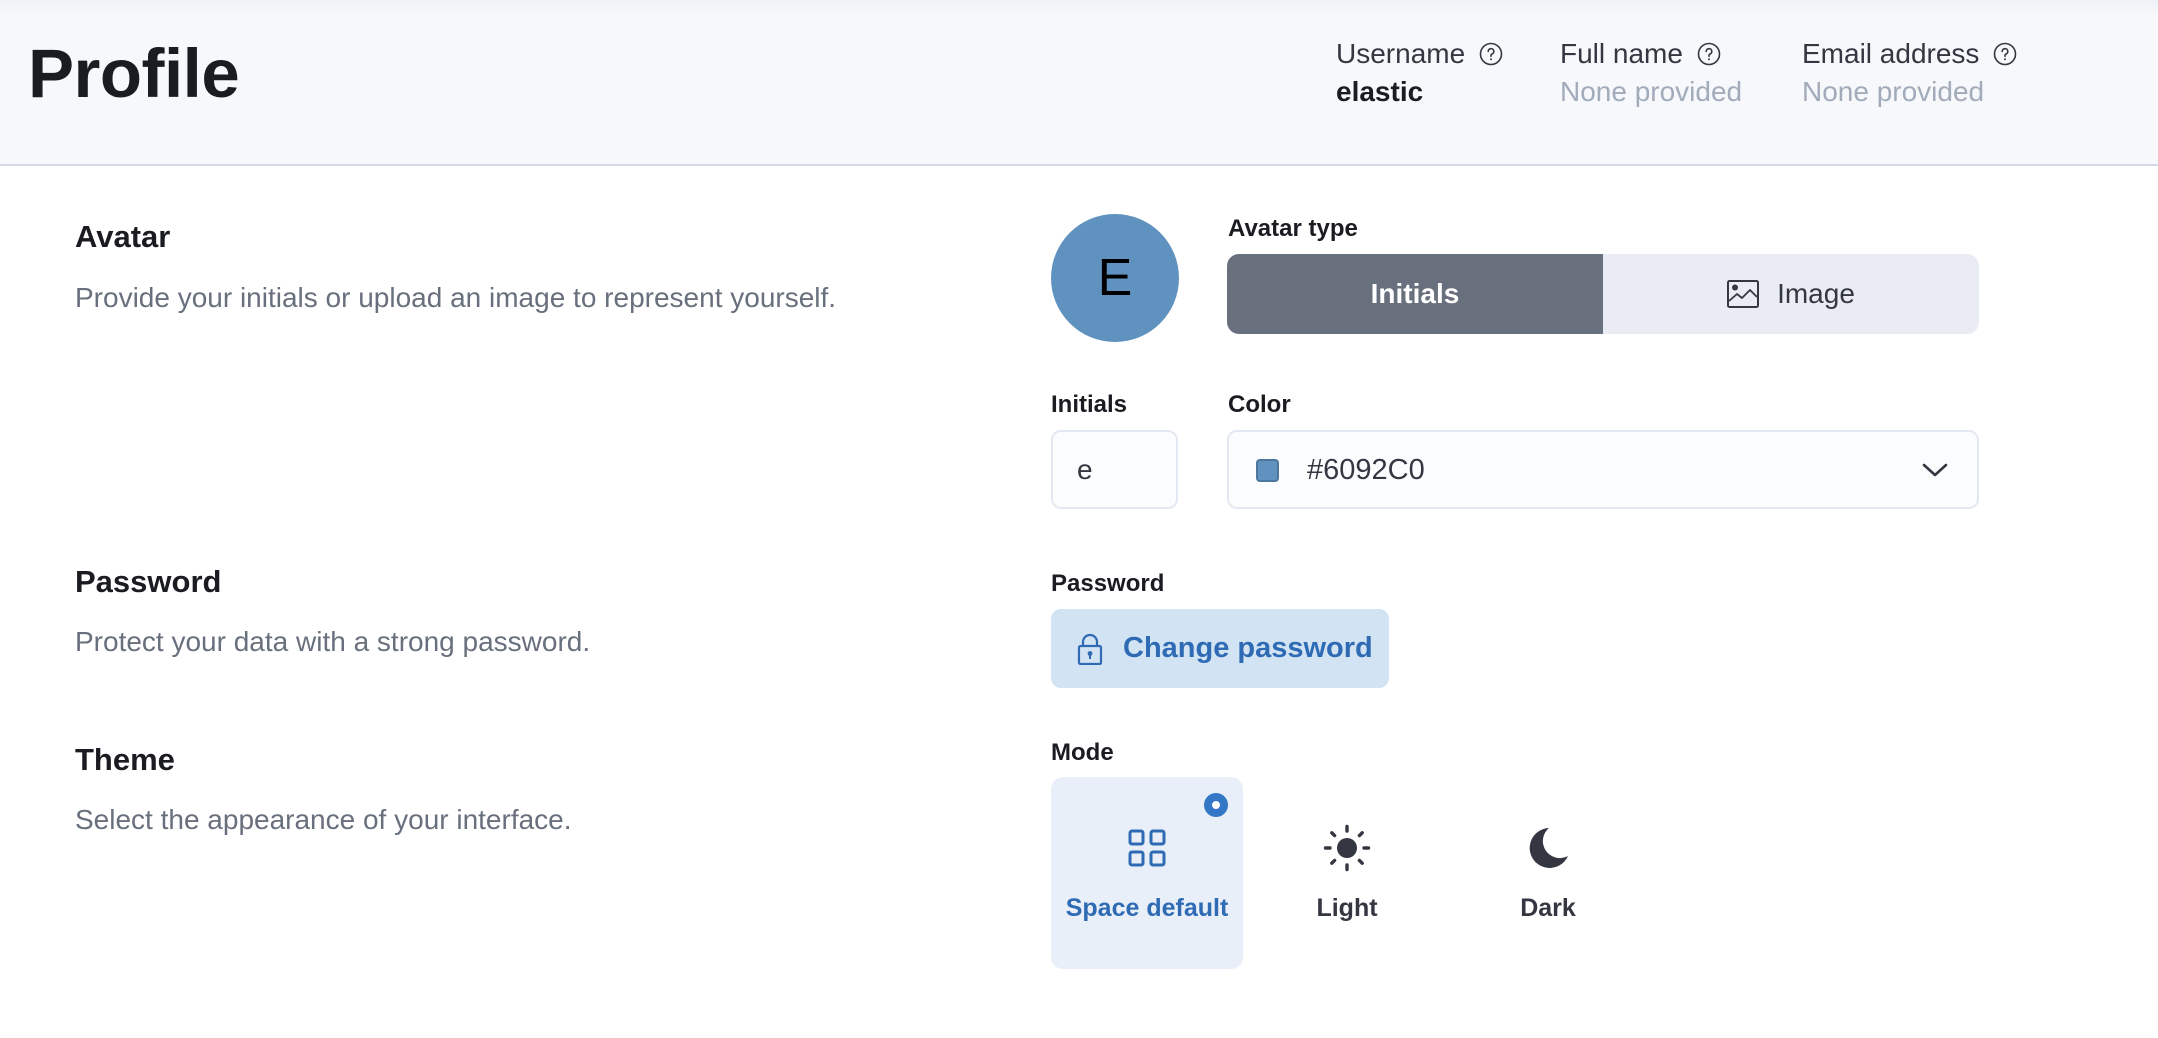 Image resolution: width=2158 pixels, height=1038 pixels. What do you see at coordinates (1147, 908) in the screenshot?
I see `mode-option-label: Space default` at bounding box center [1147, 908].